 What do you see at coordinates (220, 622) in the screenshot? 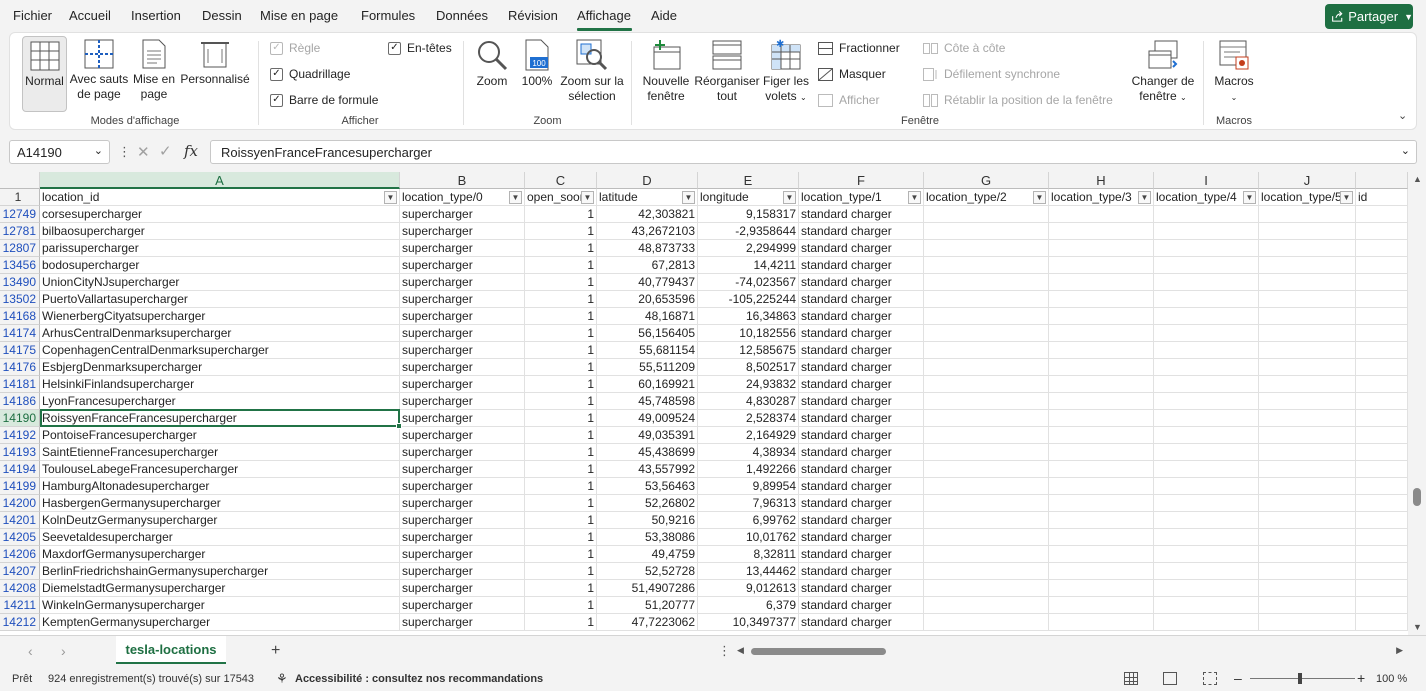
I see `table-cell: KemptenGermanysupercharger` at bounding box center [220, 622].